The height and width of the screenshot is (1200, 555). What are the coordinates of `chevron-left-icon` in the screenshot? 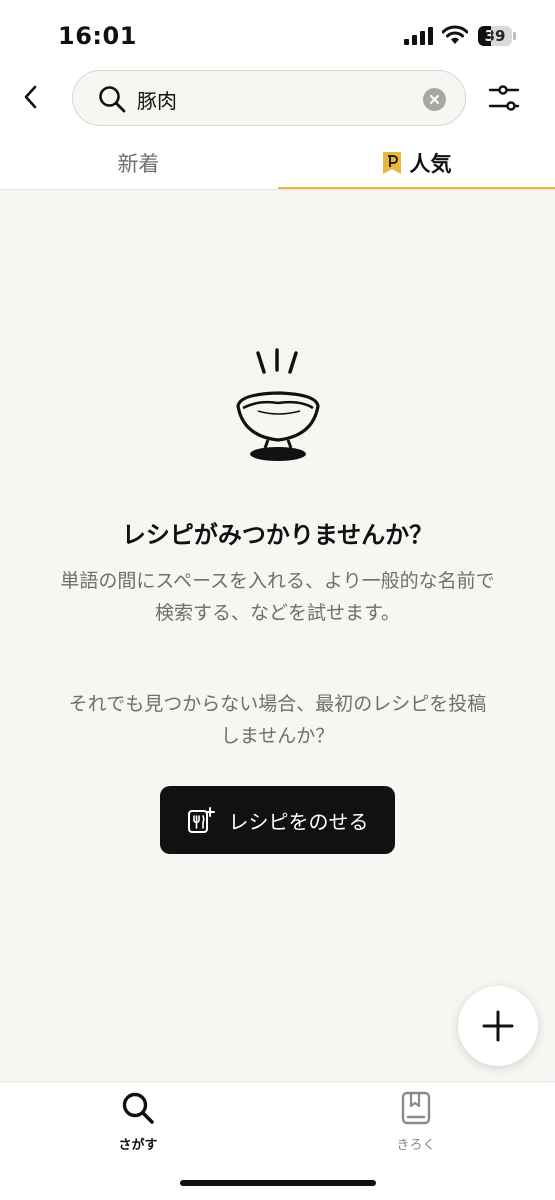 It's located at (30, 97).